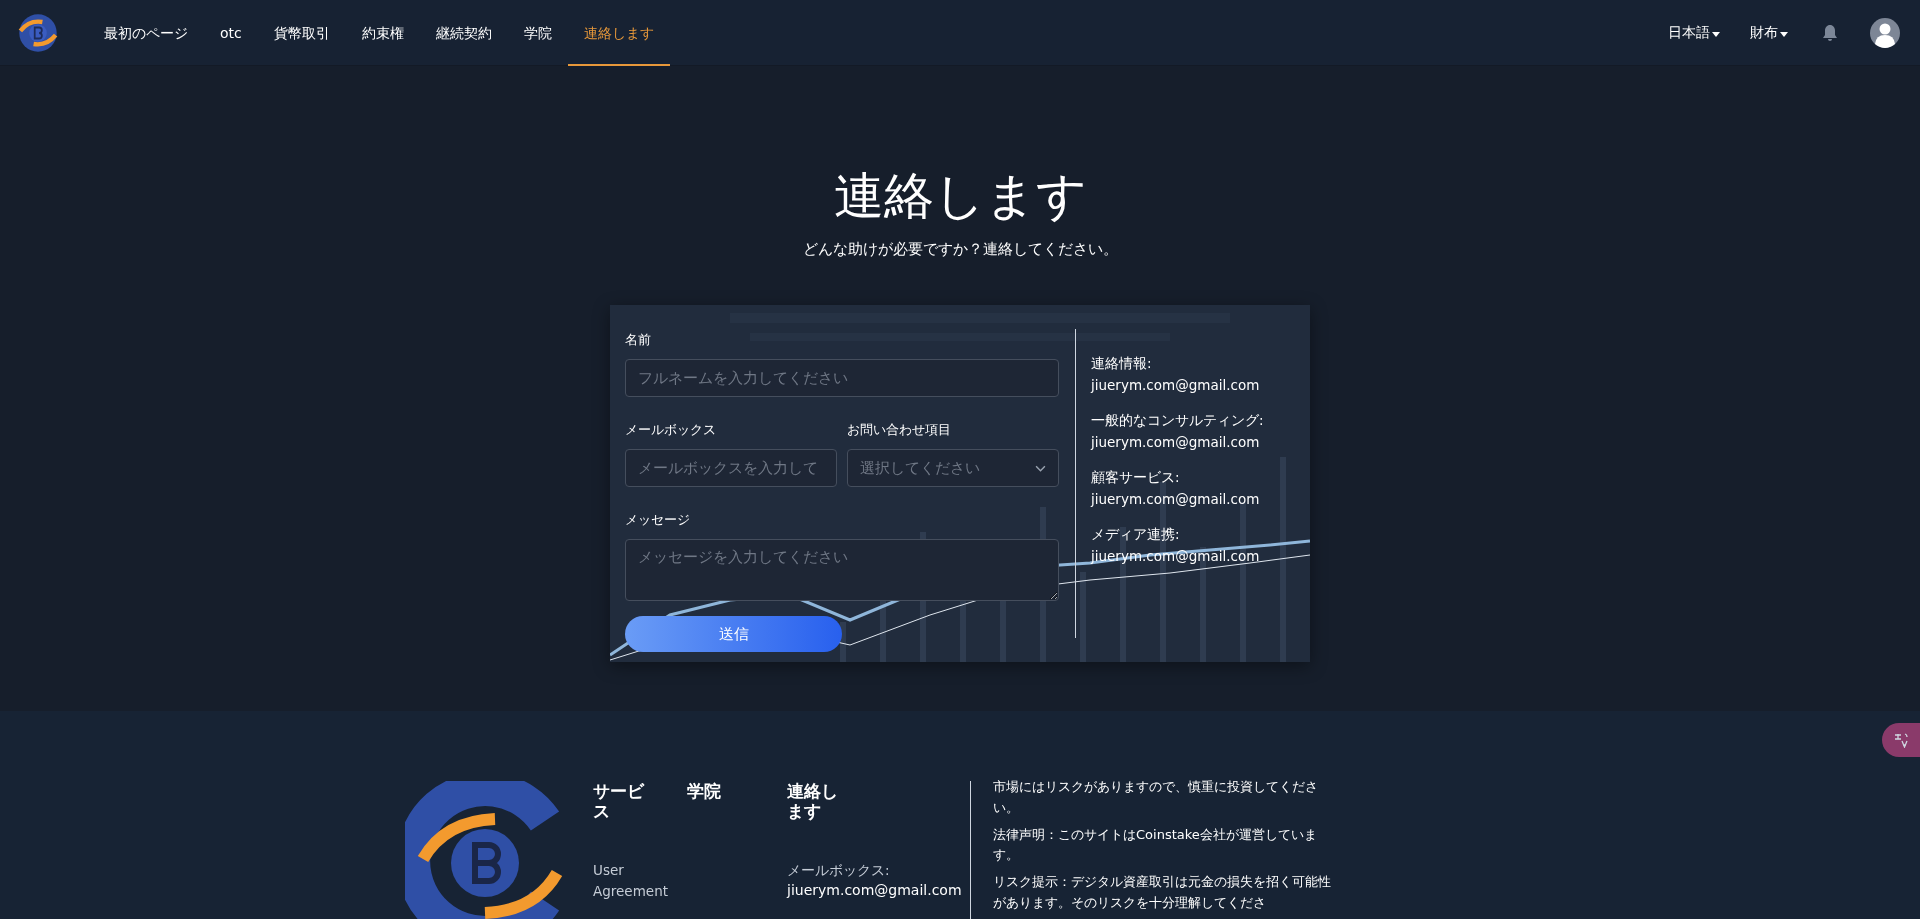  Describe the element at coordinates (1885, 32) in the screenshot. I see `avatar-icon` at that location.